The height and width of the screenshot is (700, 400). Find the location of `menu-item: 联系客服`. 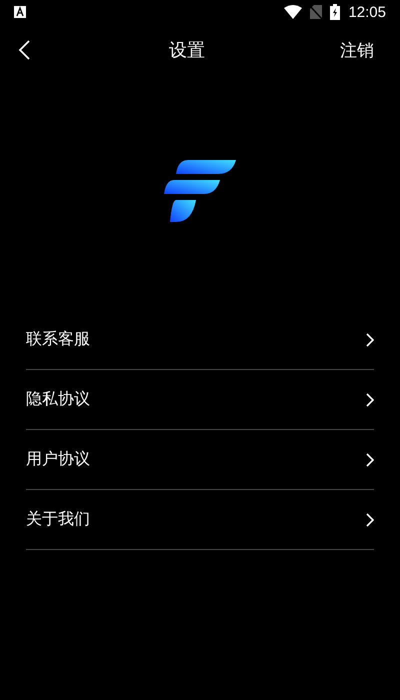

menu-item: 联系客服 is located at coordinates (200, 340).